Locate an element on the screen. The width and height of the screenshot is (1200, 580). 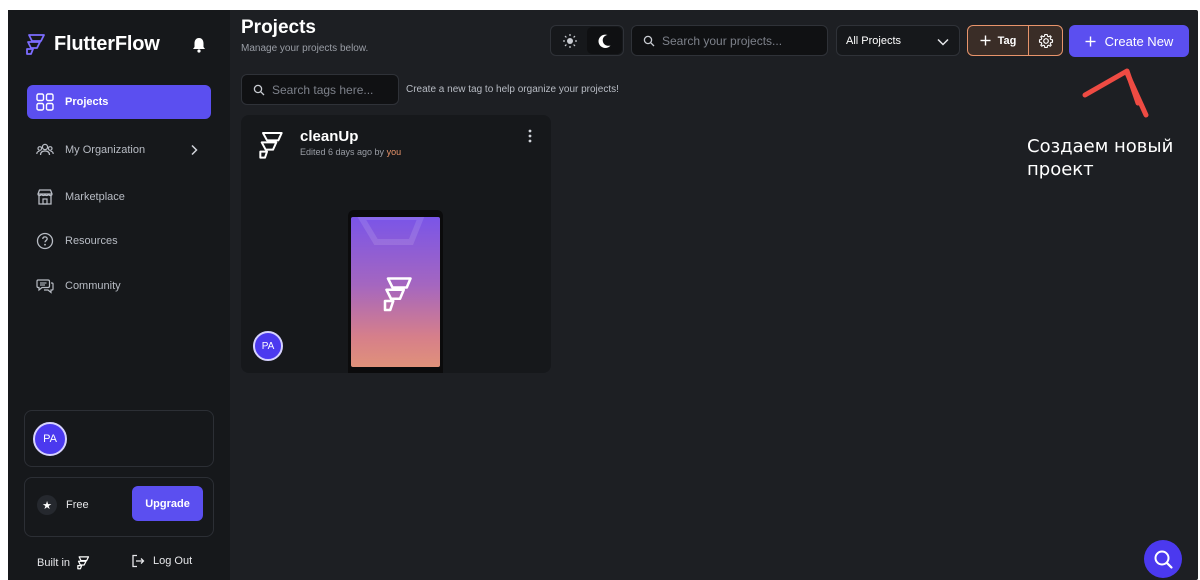
built-in-label: Built in is located at coordinates (54, 562).